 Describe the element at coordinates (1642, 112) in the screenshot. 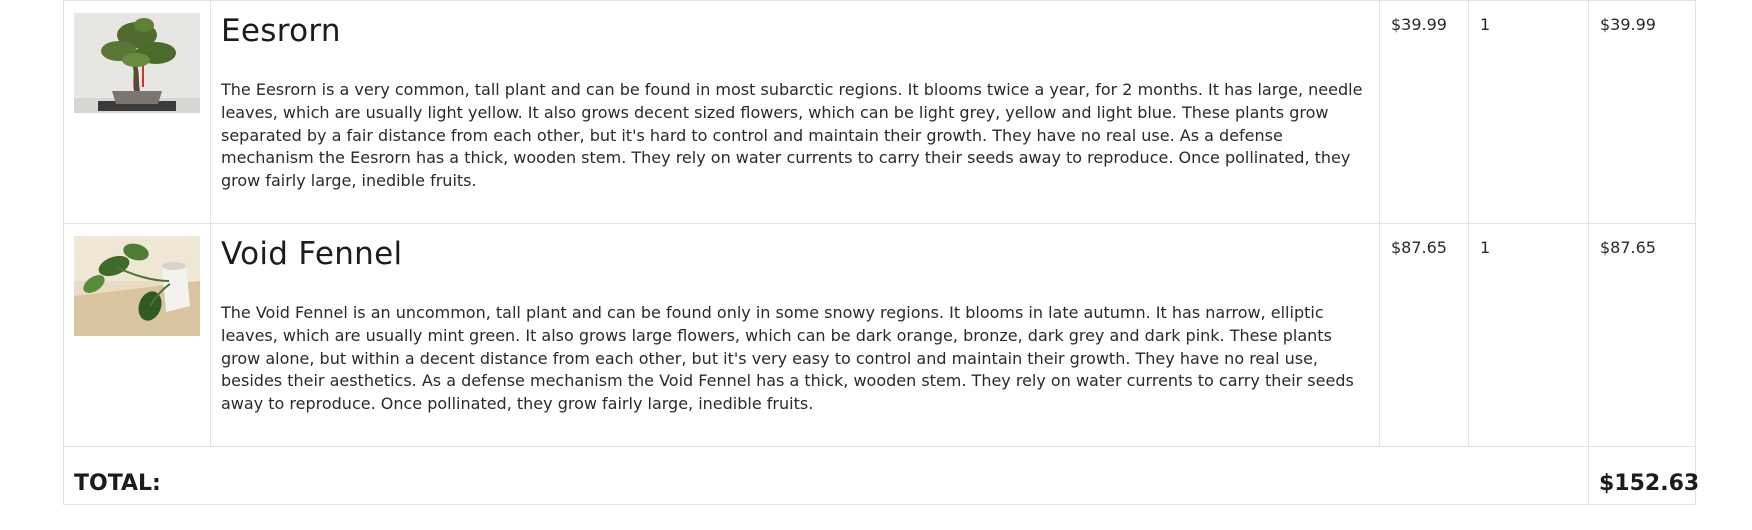

I see `item-total: $39.99` at that location.